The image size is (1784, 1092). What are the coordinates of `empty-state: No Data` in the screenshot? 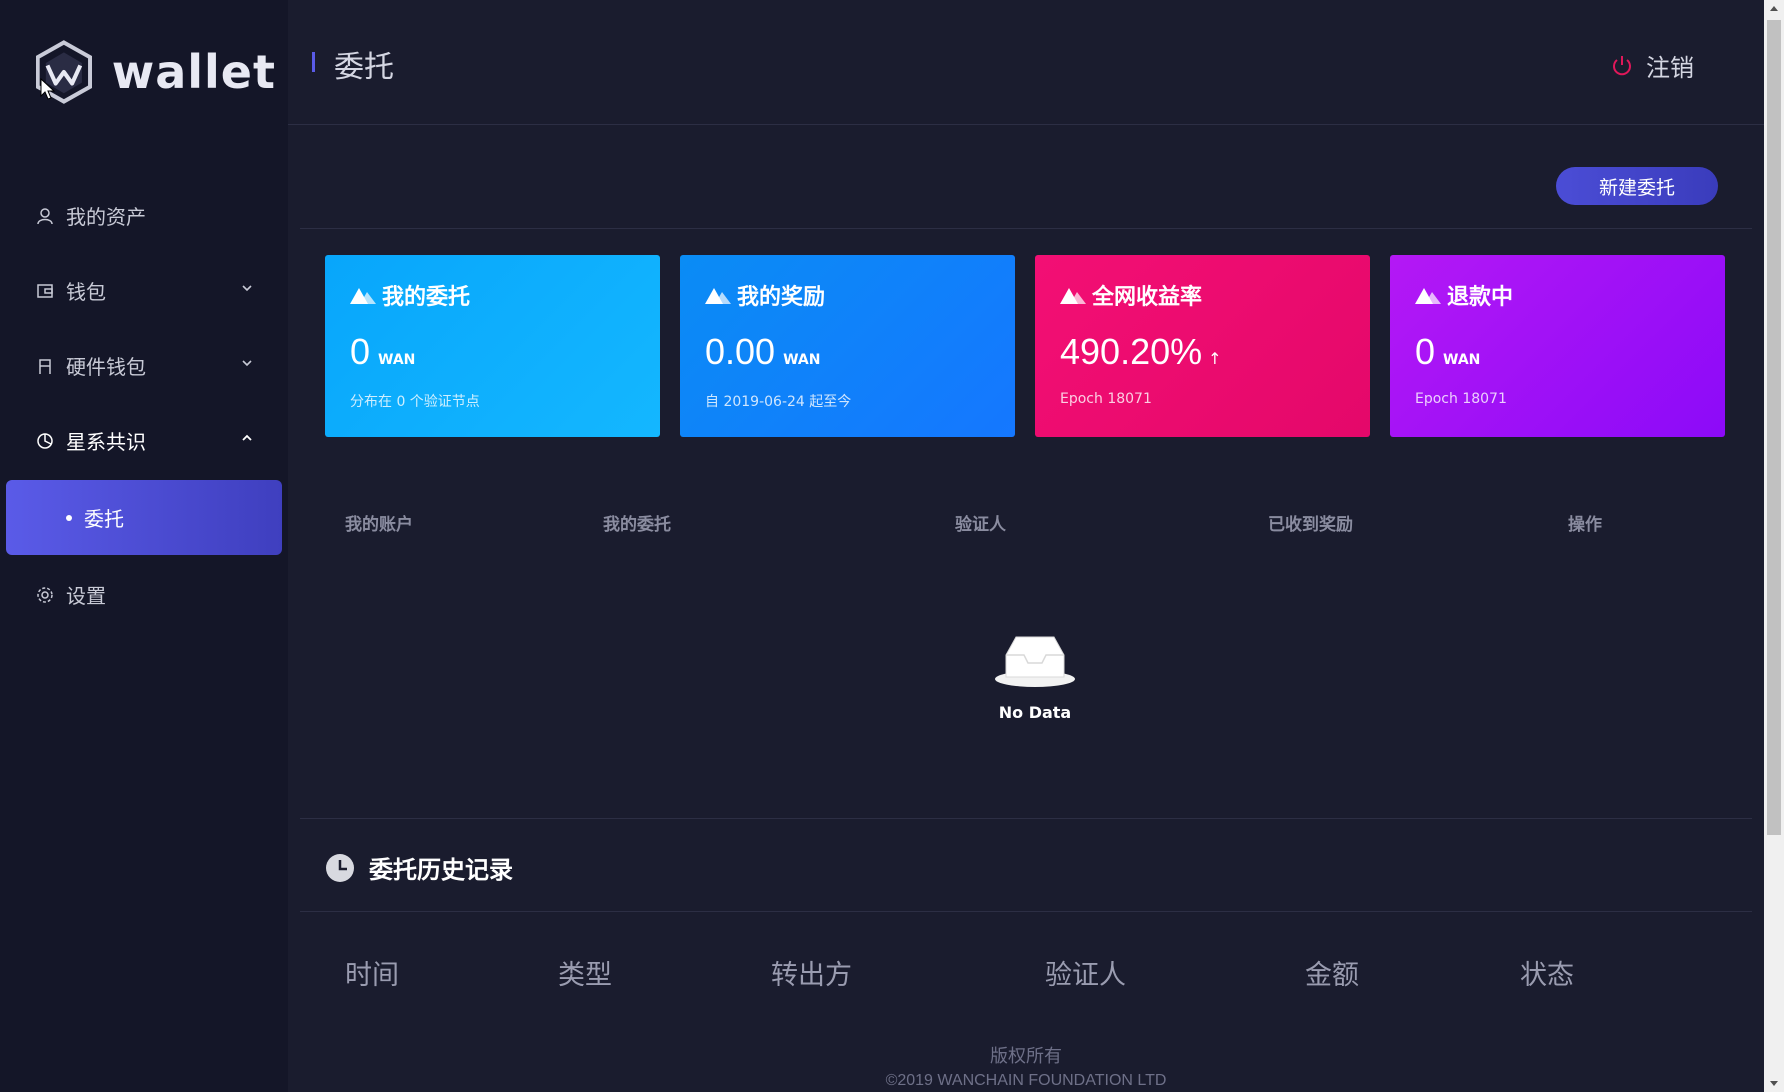 It's located at (1035, 677).